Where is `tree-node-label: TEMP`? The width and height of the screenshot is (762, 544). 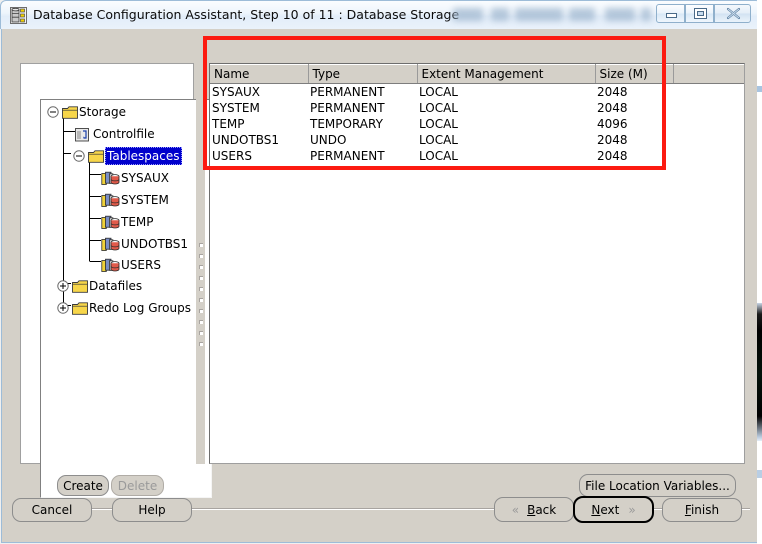
tree-node-label: TEMP is located at coordinates (137, 222).